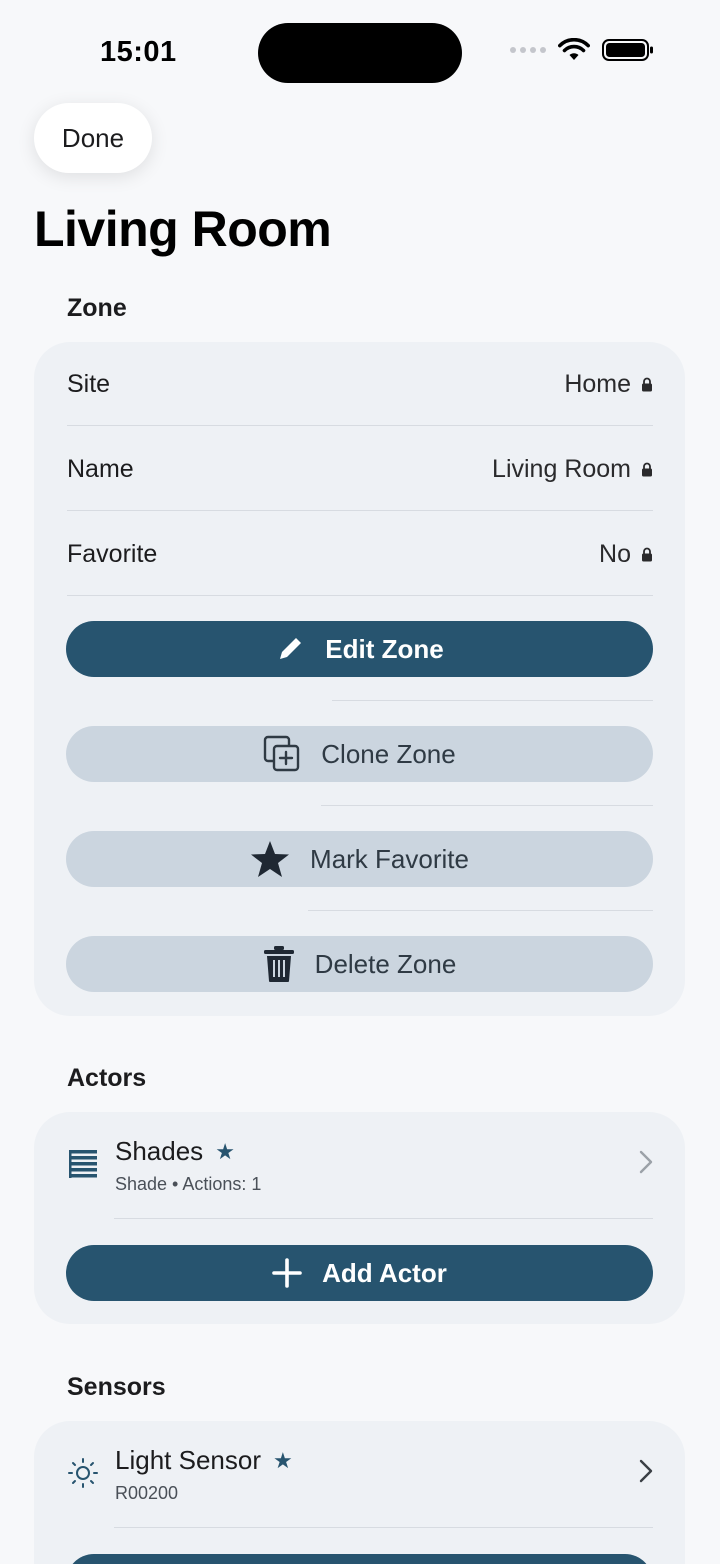  What do you see at coordinates (561, 469) in the screenshot?
I see `zone-name-value: Living Room` at bounding box center [561, 469].